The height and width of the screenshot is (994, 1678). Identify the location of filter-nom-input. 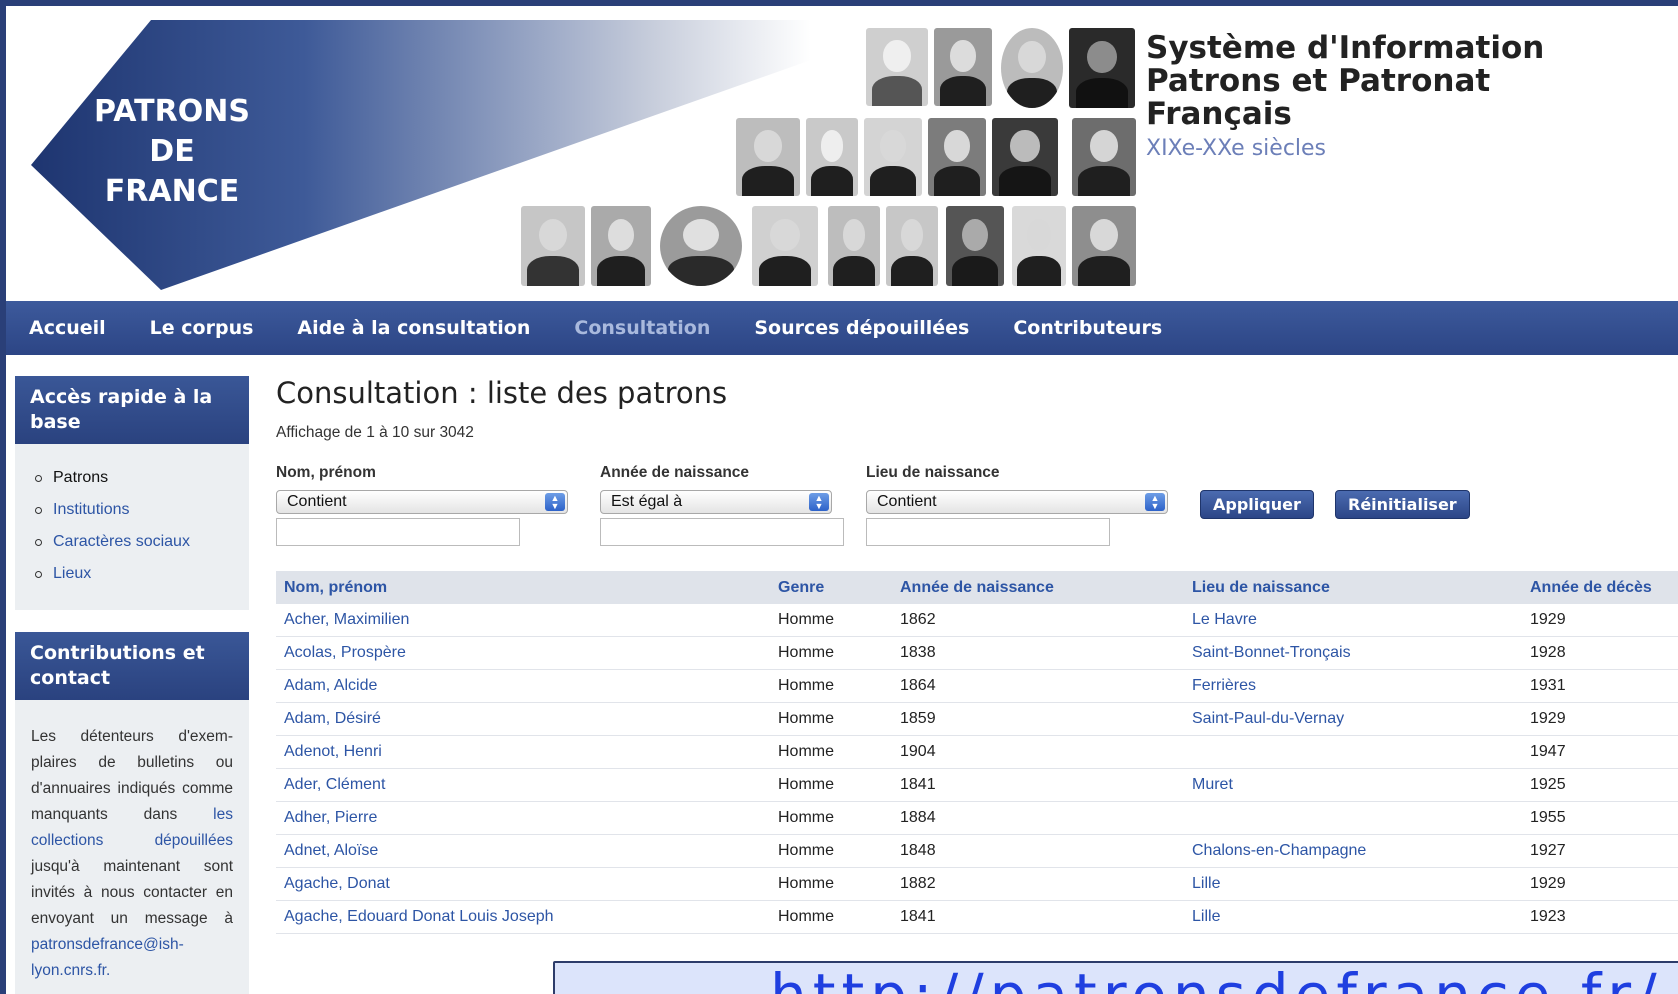
(398, 532).